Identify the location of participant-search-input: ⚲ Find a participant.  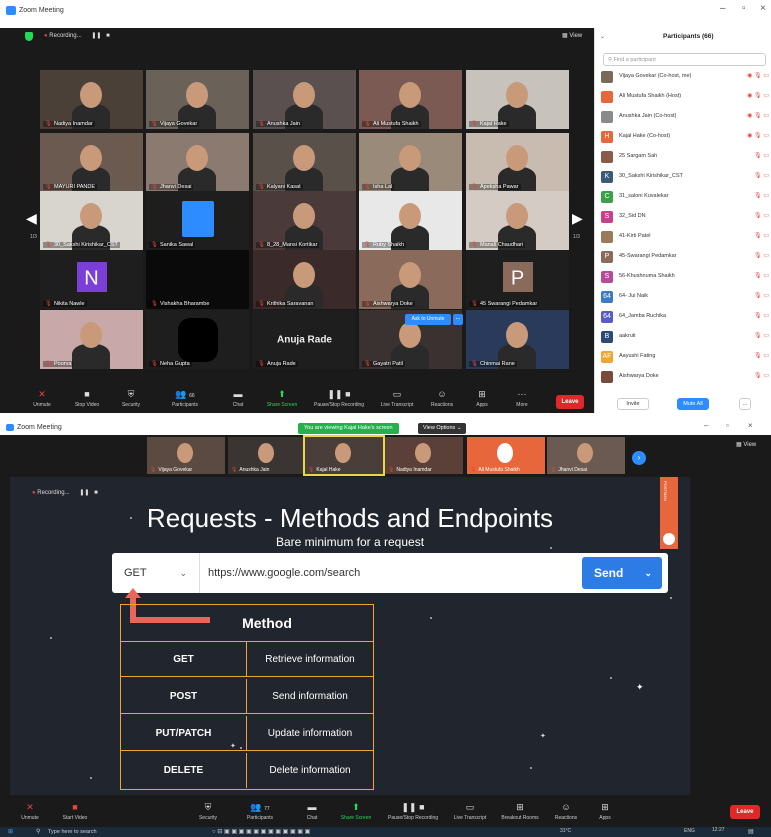
(684, 59).